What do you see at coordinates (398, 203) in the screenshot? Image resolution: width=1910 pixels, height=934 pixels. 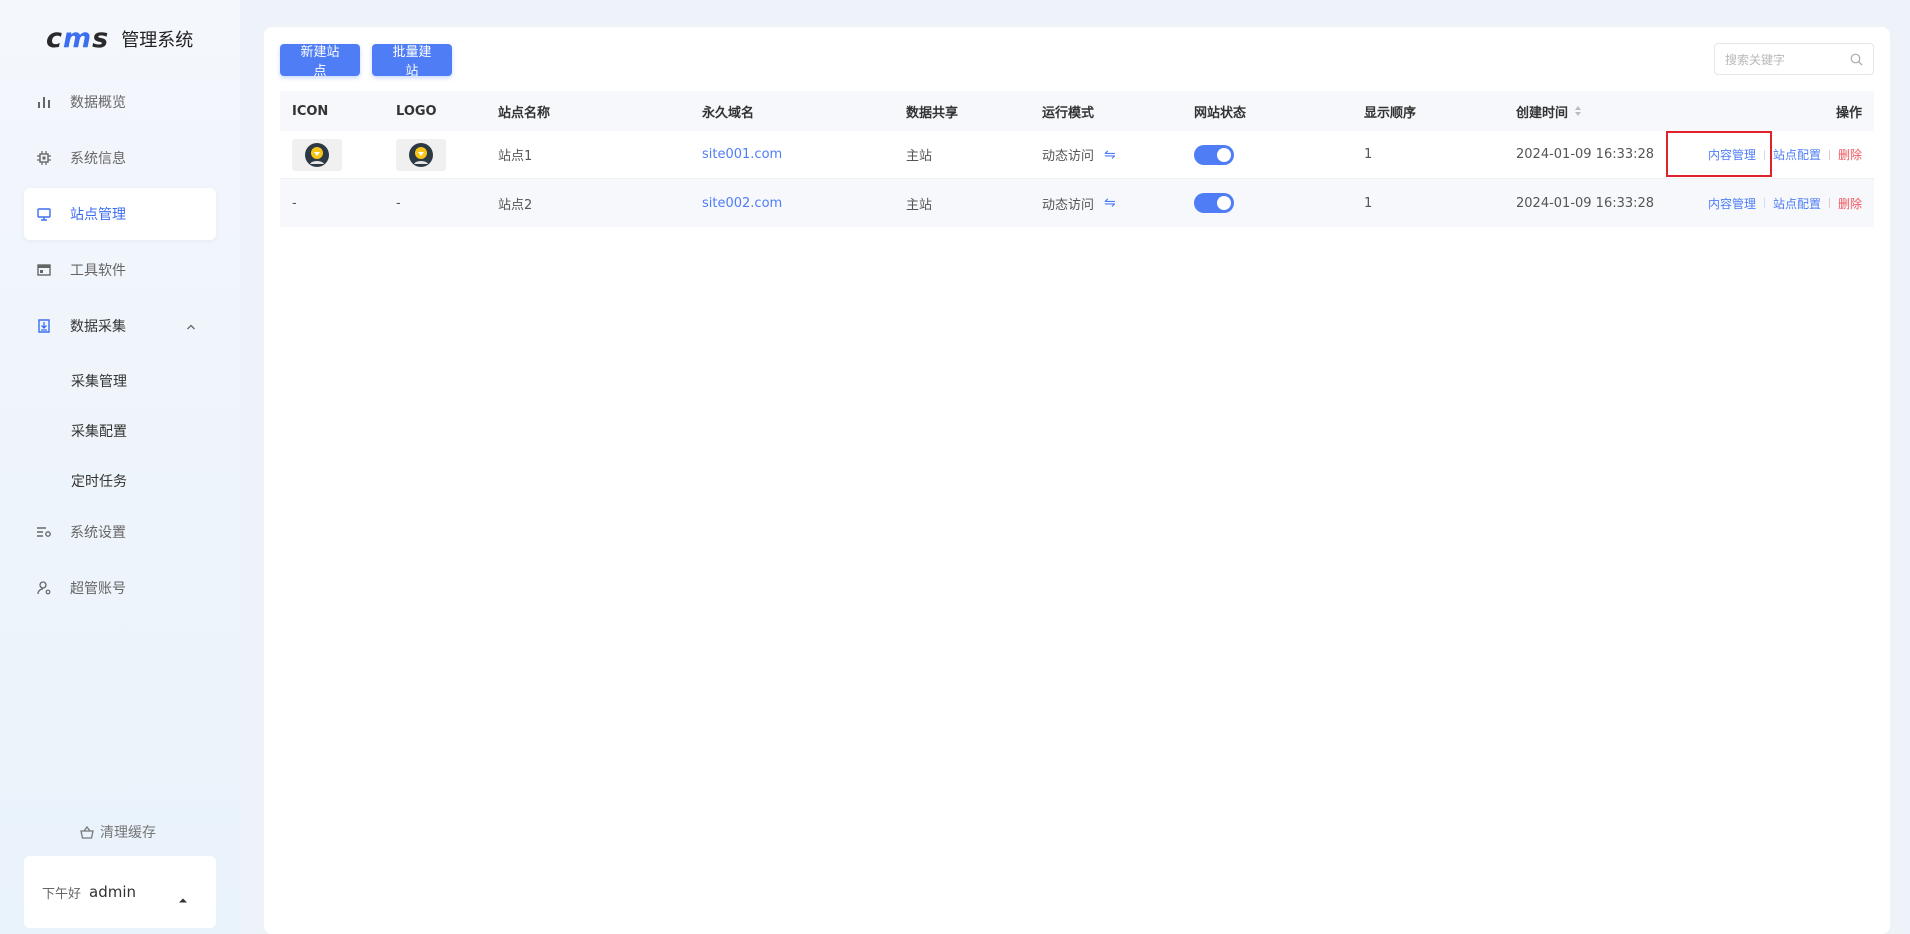 I see `site-logo-cell: -` at bounding box center [398, 203].